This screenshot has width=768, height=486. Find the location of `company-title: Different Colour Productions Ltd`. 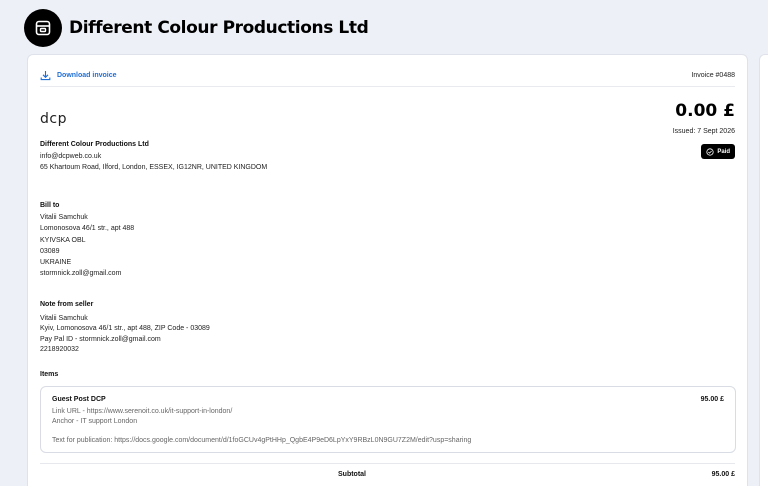

company-title: Different Colour Productions Ltd is located at coordinates (219, 28).